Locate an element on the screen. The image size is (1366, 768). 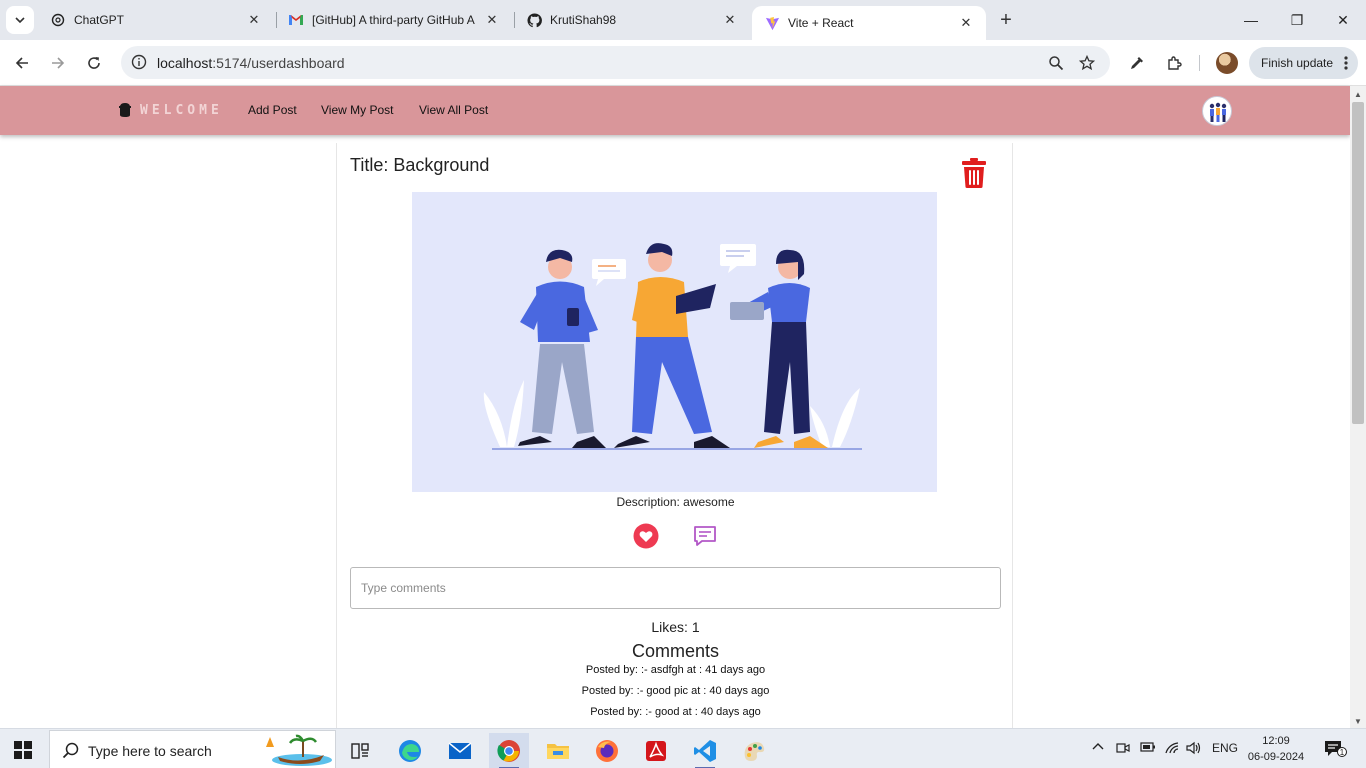
puzzle-icon is located at coordinates (1175, 63).